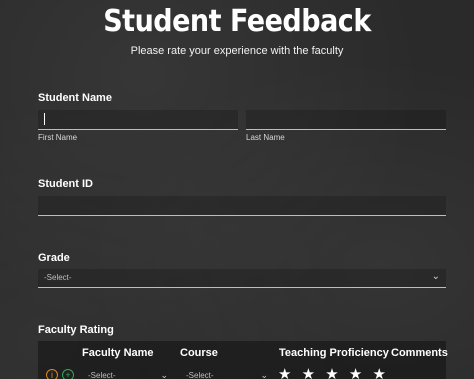 The height and width of the screenshot is (379, 474). Describe the element at coordinates (58, 137) in the screenshot. I see `first-name-sublabel: First Name` at that location.